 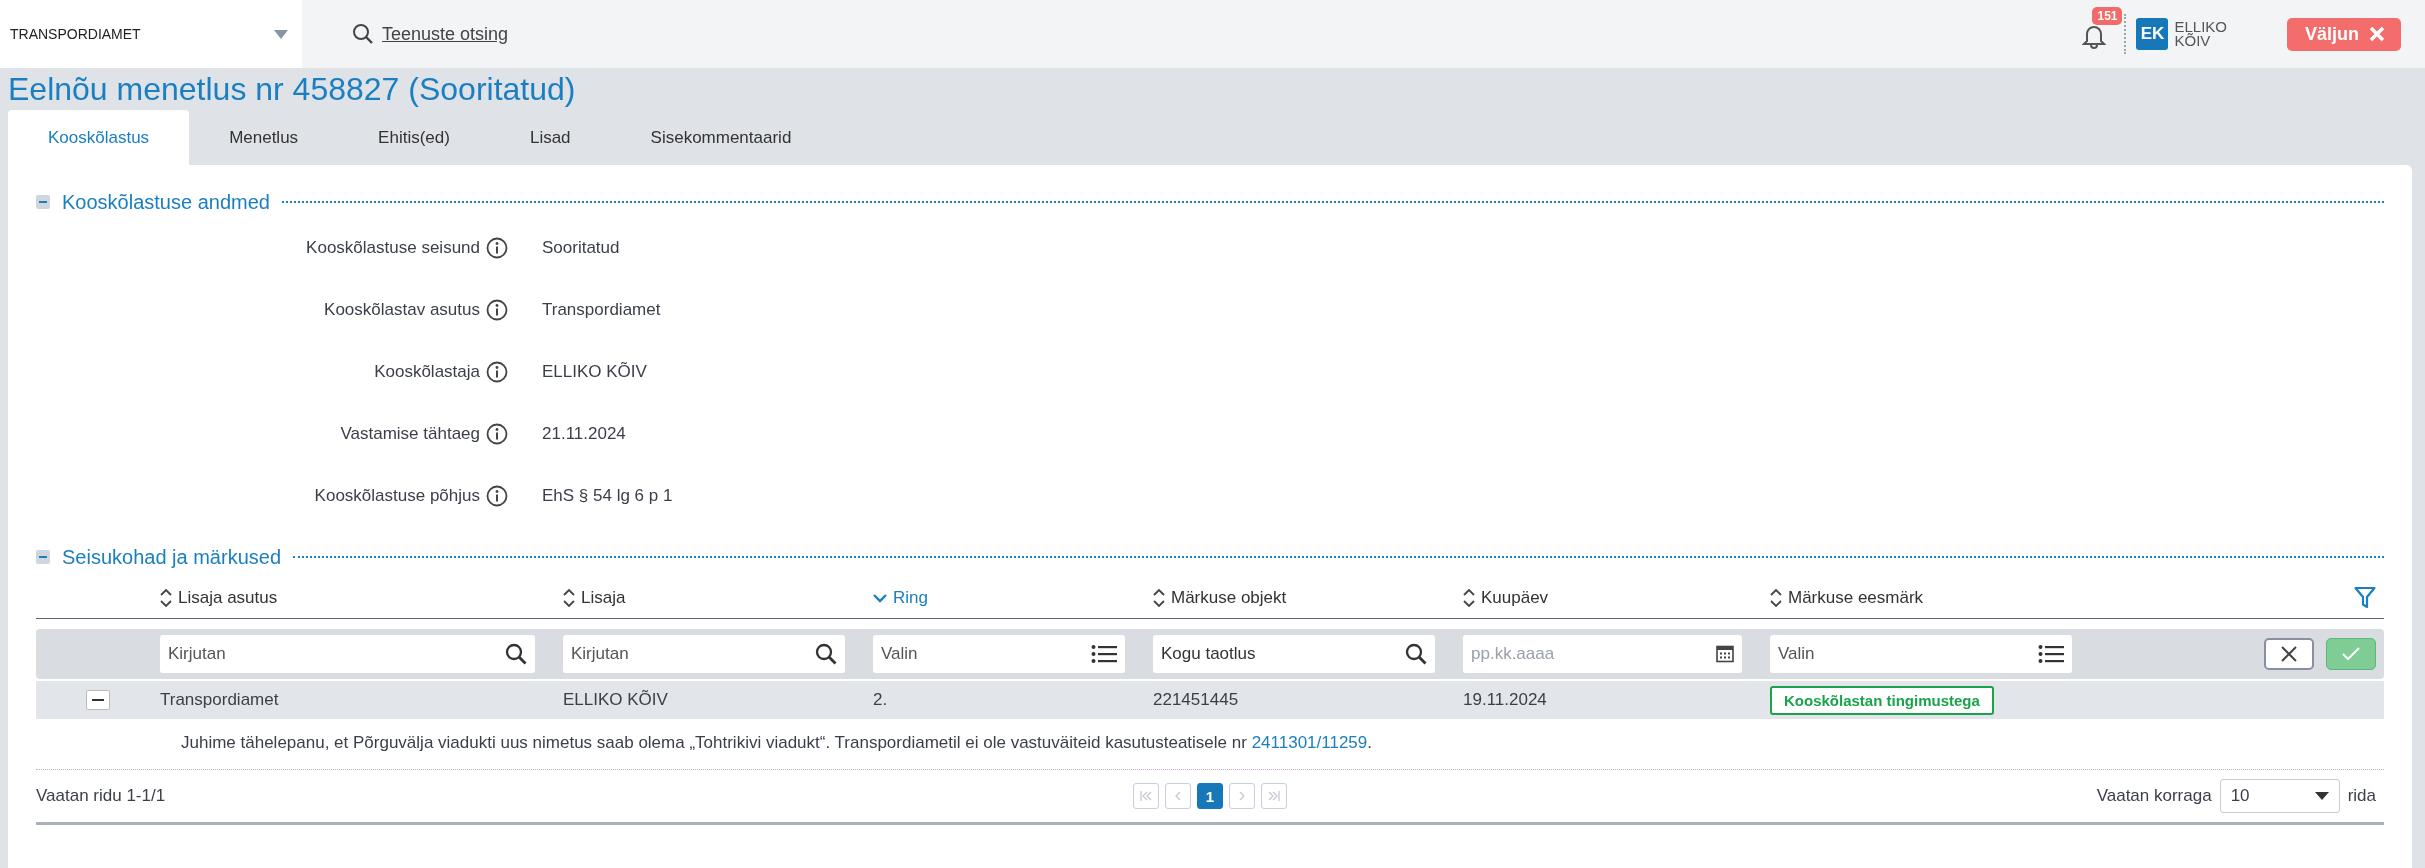 I want to click on field-value: 21.11.2024, so click(x=584, y=434).